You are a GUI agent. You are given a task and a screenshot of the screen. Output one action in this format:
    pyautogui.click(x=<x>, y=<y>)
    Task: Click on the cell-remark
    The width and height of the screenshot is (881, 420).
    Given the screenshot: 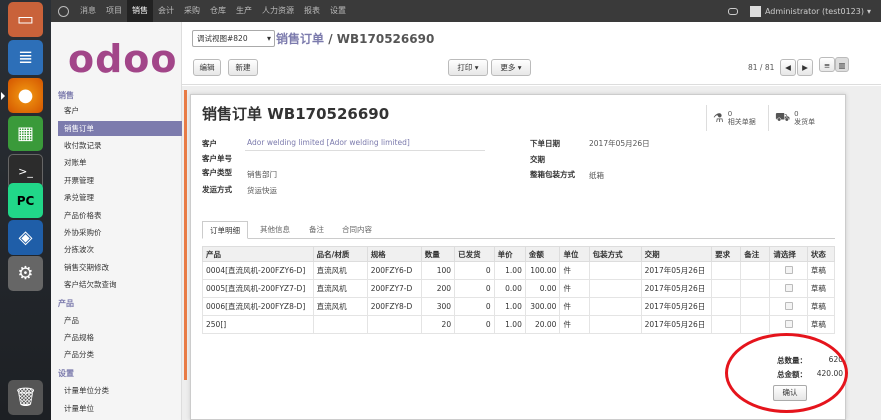 What is the action you would take?
    pyautogui.click(x=755, y=288)
    